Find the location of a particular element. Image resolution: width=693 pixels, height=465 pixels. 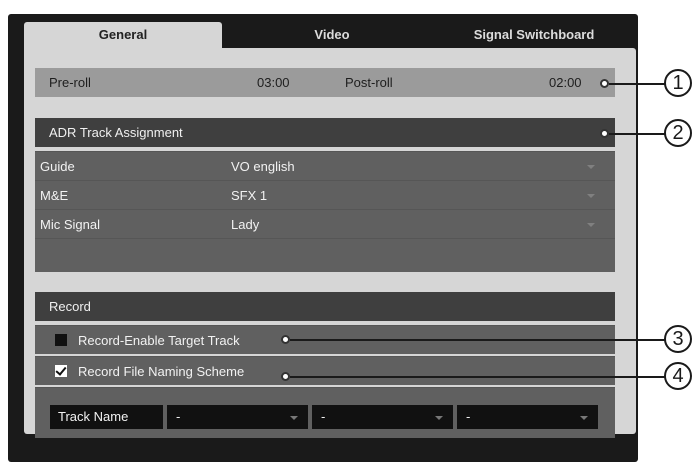

adr-header-label: ADR Track Assignment is located at coordinates (116, 132).